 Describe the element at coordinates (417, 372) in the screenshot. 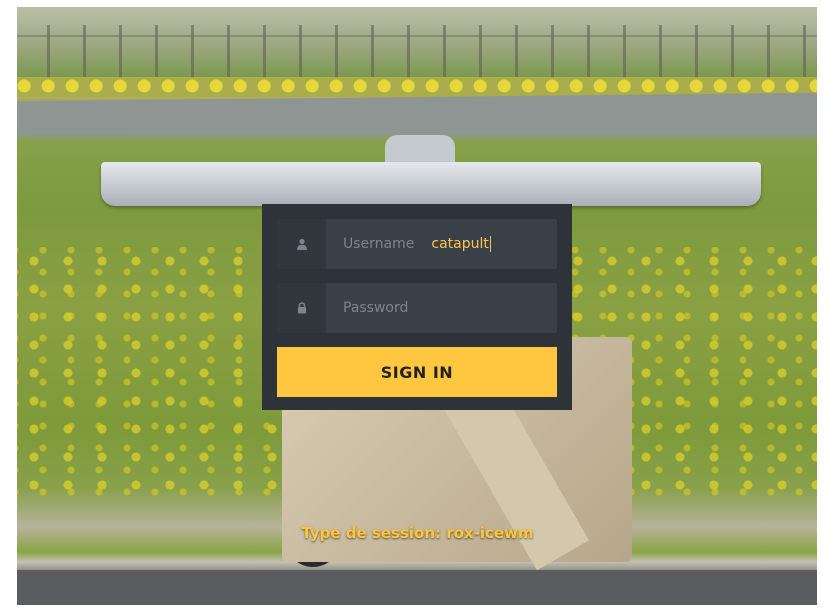

I see `sign-in-button: SIGN IN` at that location.